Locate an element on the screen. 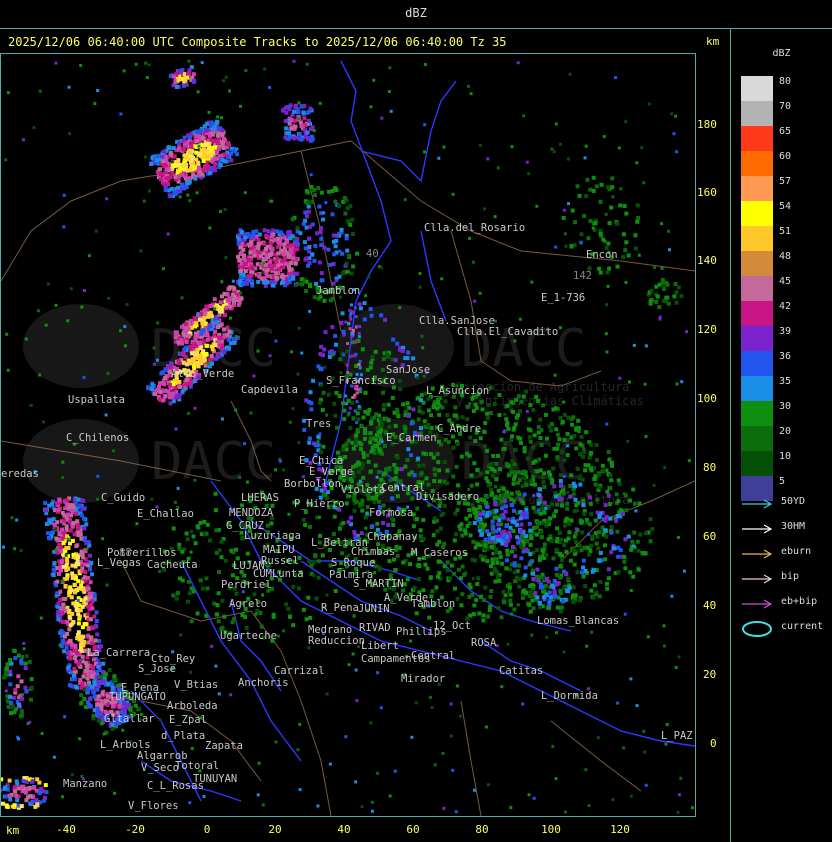 This screenshot has height=842, width=832. x-tick-label: 0 is located at coordinates (207, 829).